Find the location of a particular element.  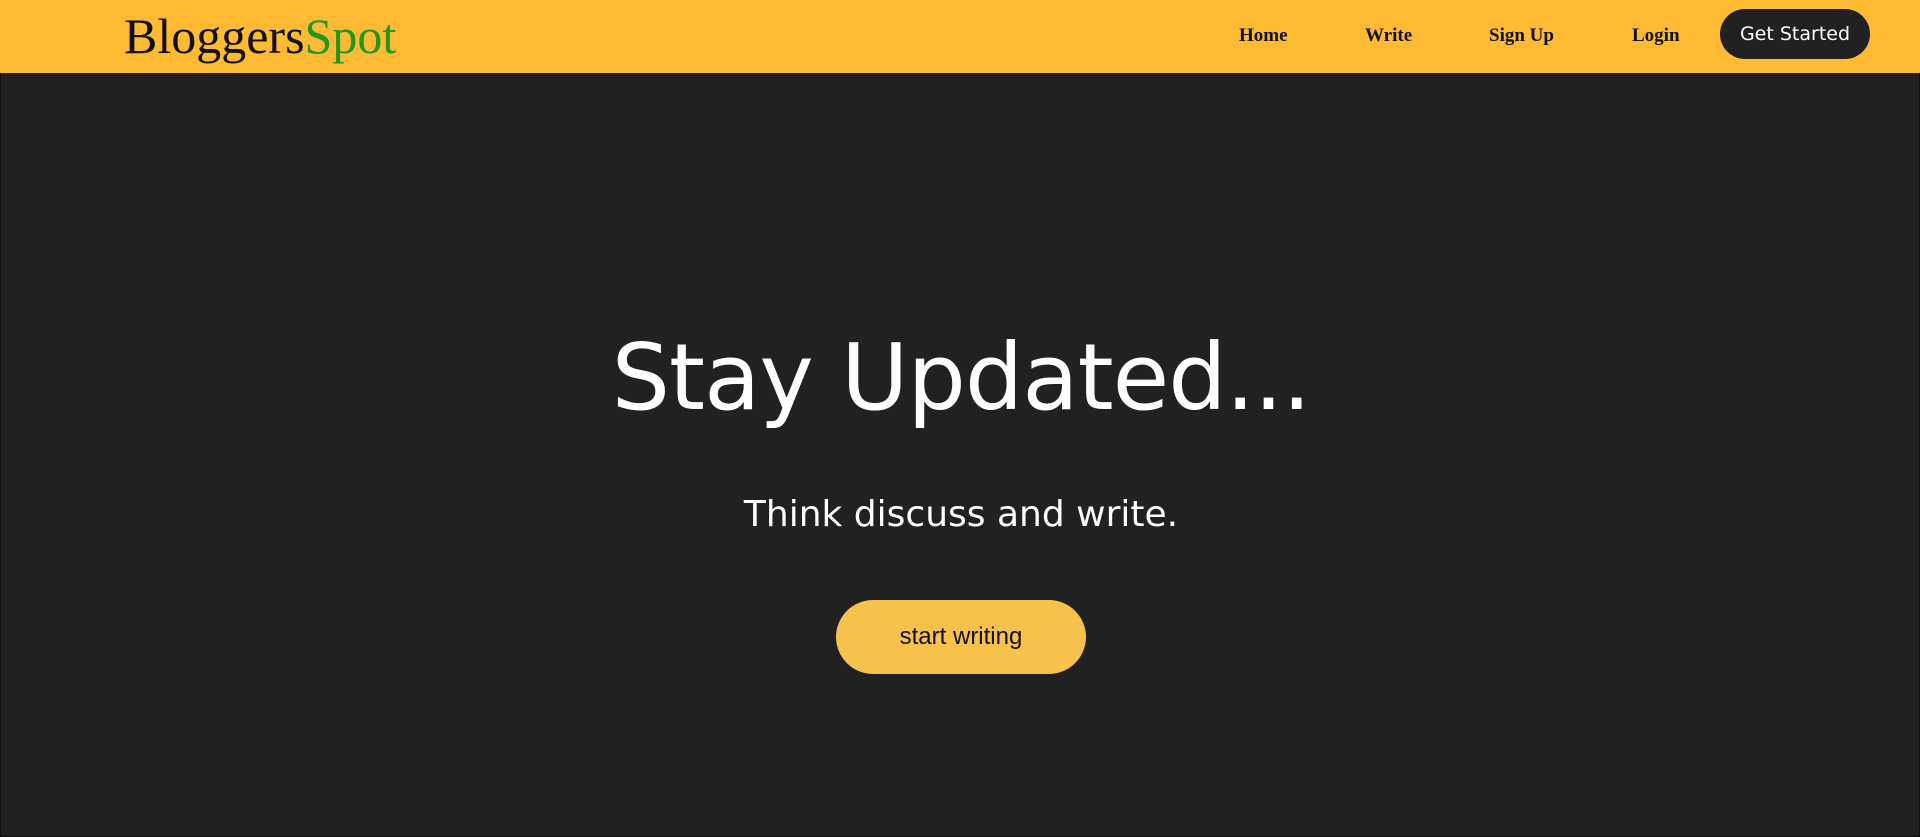

nav-link-sign-up: Sign Up is located at coordinates (1521, 36).